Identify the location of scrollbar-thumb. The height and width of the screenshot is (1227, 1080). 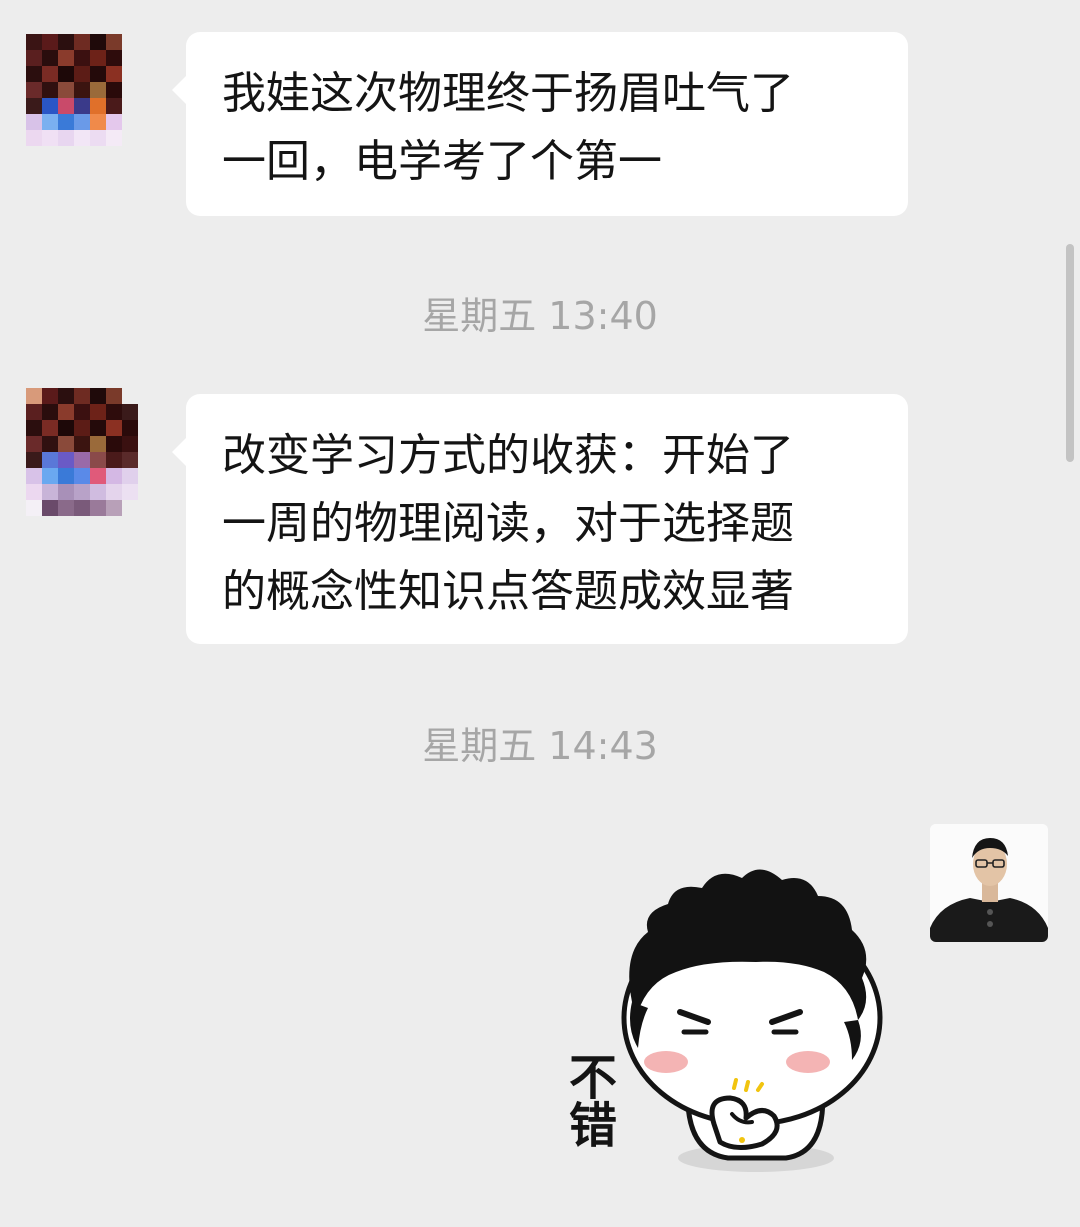
(1070, 353).